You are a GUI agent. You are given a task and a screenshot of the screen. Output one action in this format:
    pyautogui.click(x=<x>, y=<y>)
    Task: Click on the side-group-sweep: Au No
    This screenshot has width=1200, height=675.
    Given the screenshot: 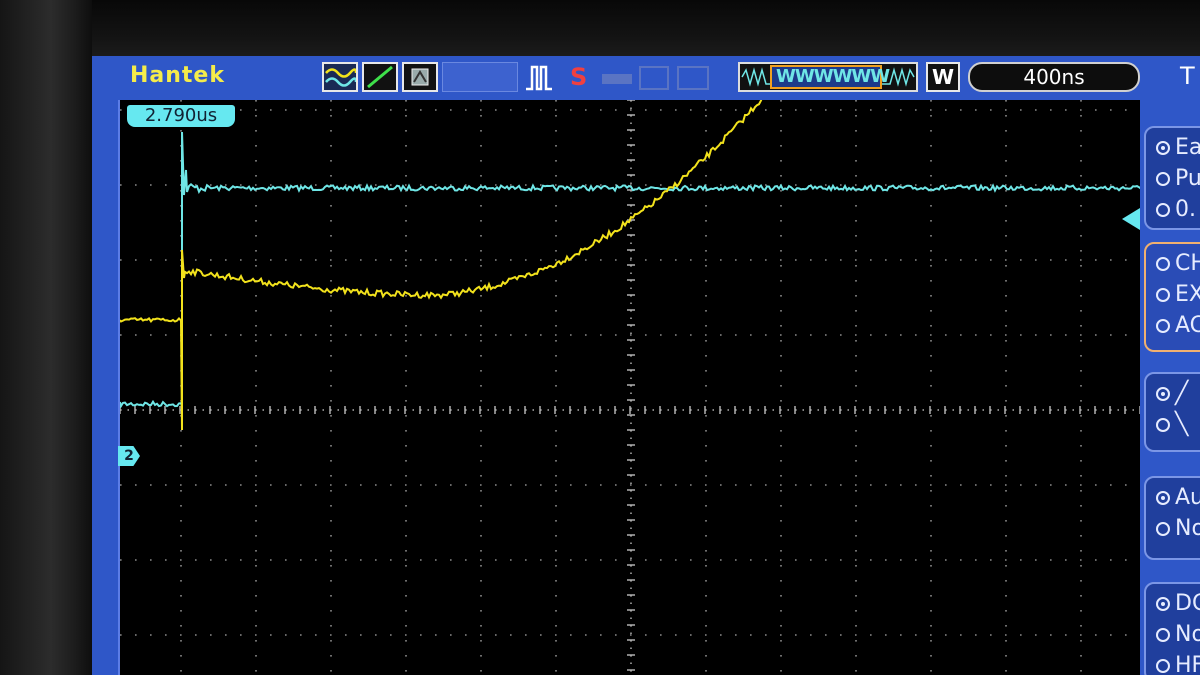 What is the action you would take?
    pyautogui.click(x=1172, y=518)
    